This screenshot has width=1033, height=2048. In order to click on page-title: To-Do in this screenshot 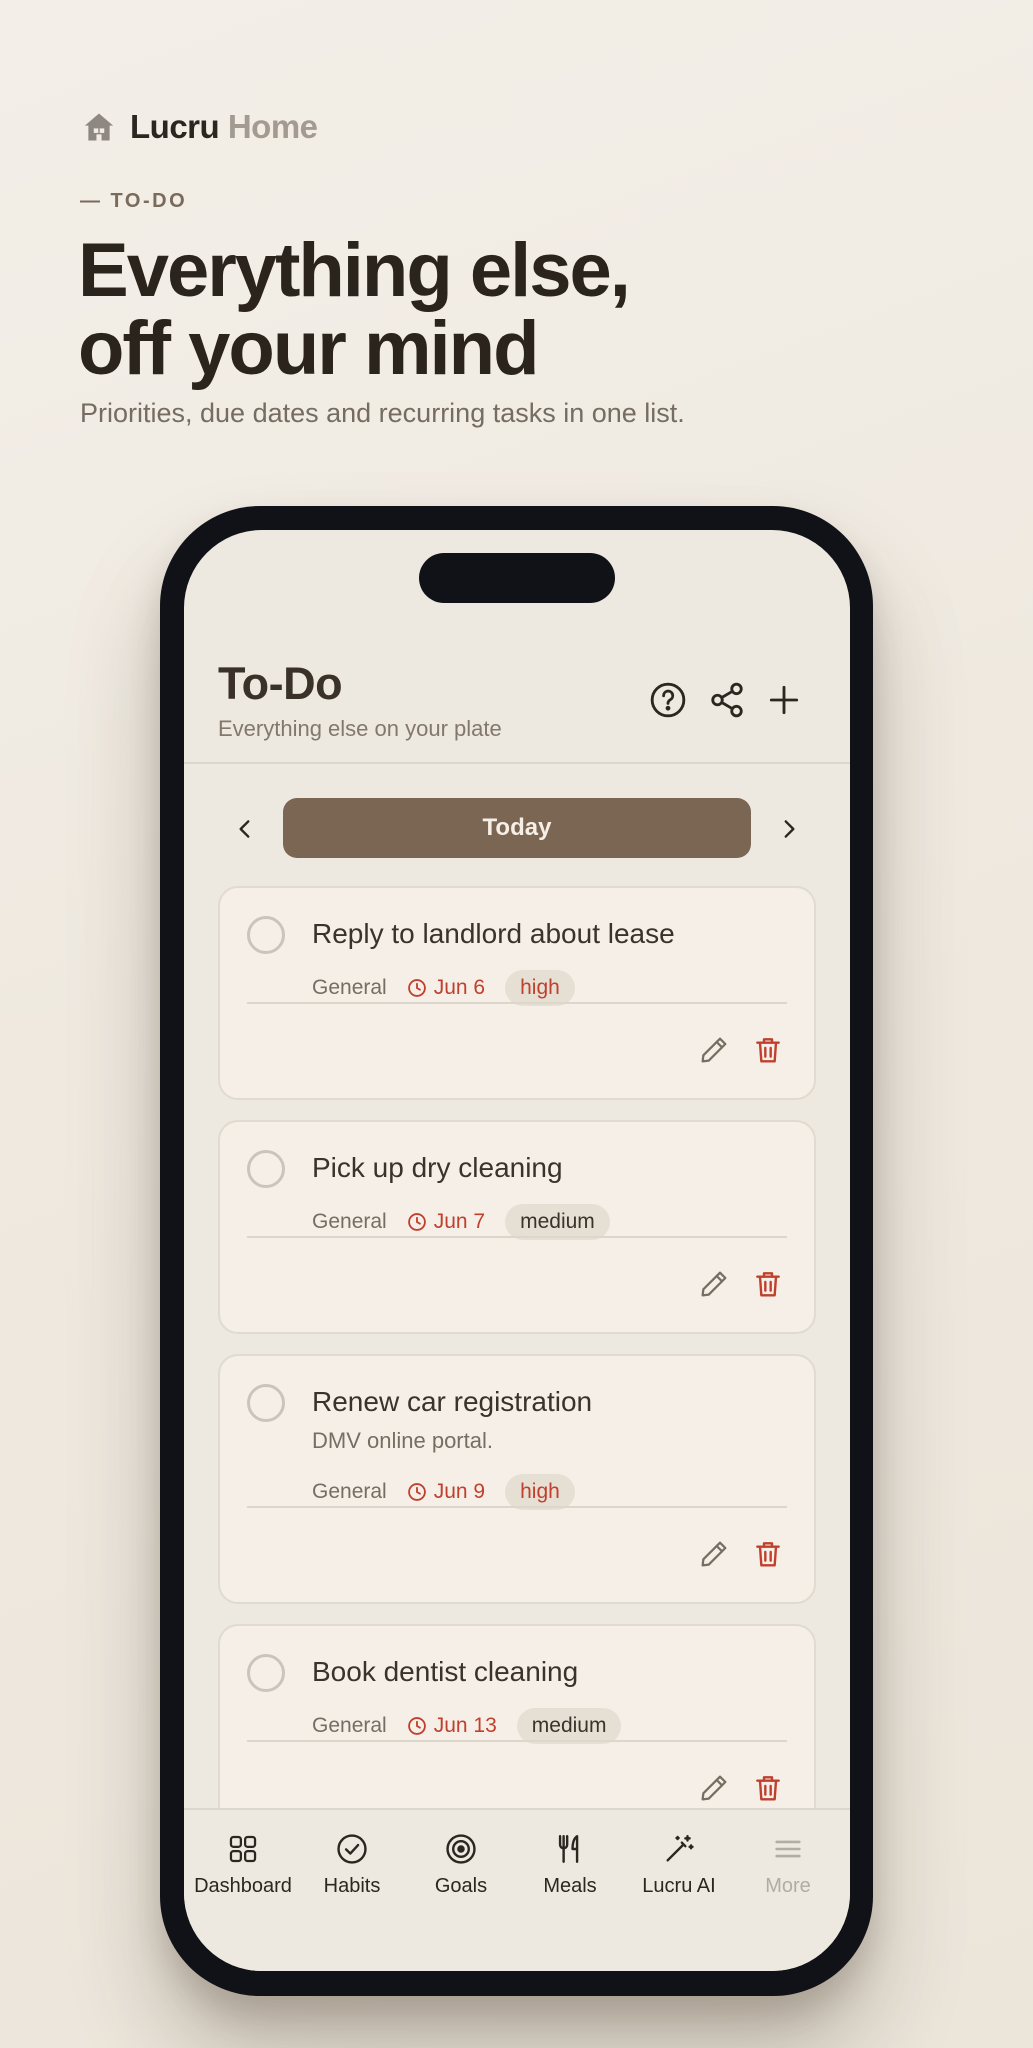, I will do `click(280, 683)`.